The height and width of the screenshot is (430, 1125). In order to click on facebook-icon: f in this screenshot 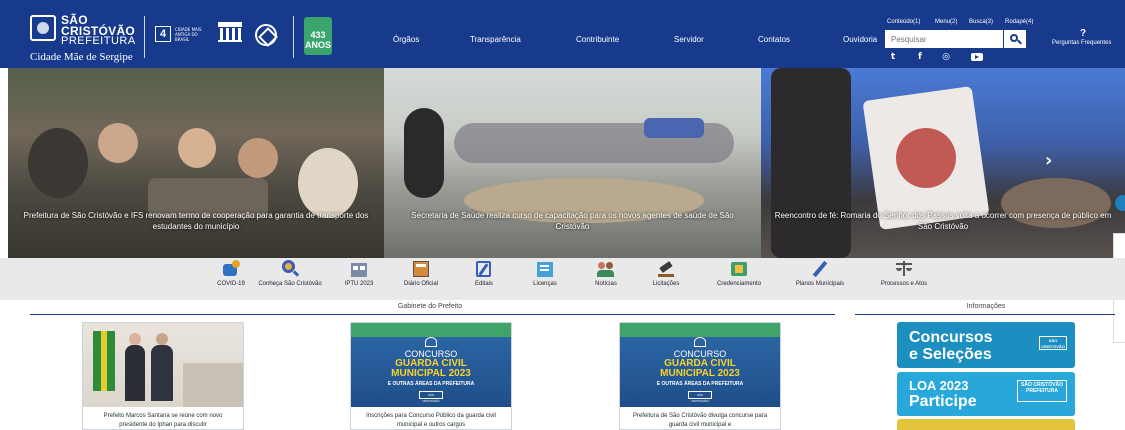, I will do `click(920, 57)`.